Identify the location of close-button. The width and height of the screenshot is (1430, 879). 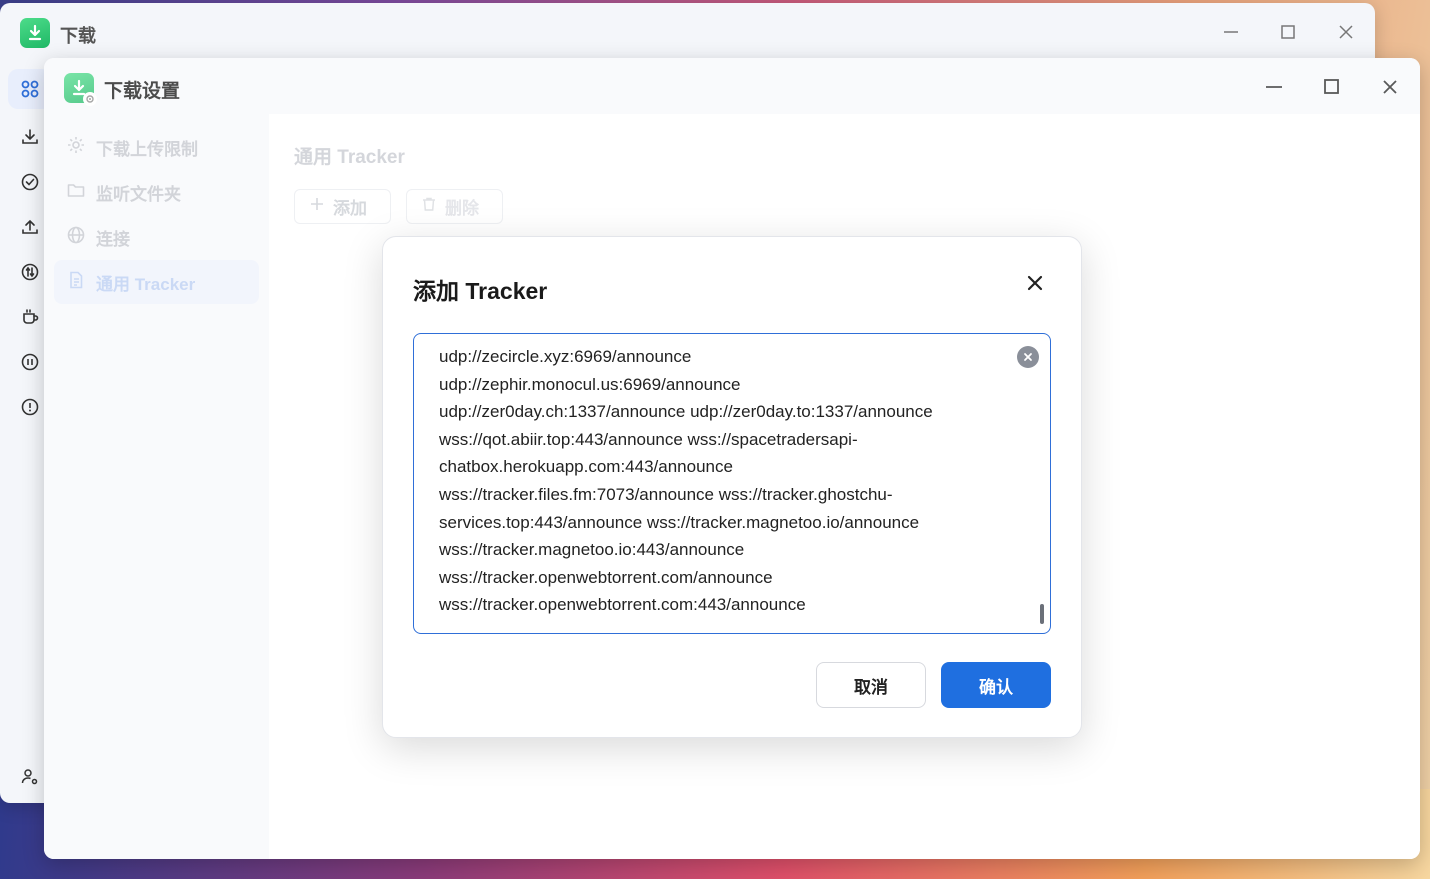
(1346, 32).